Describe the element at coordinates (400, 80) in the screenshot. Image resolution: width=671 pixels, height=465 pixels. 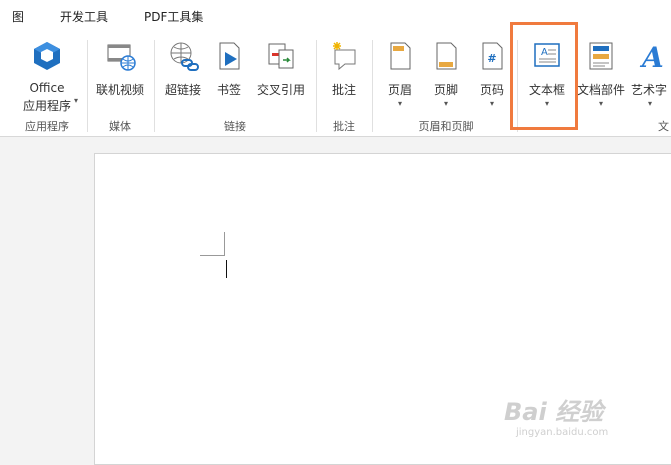
I see `header-button: 页眉 ▾` at that location.